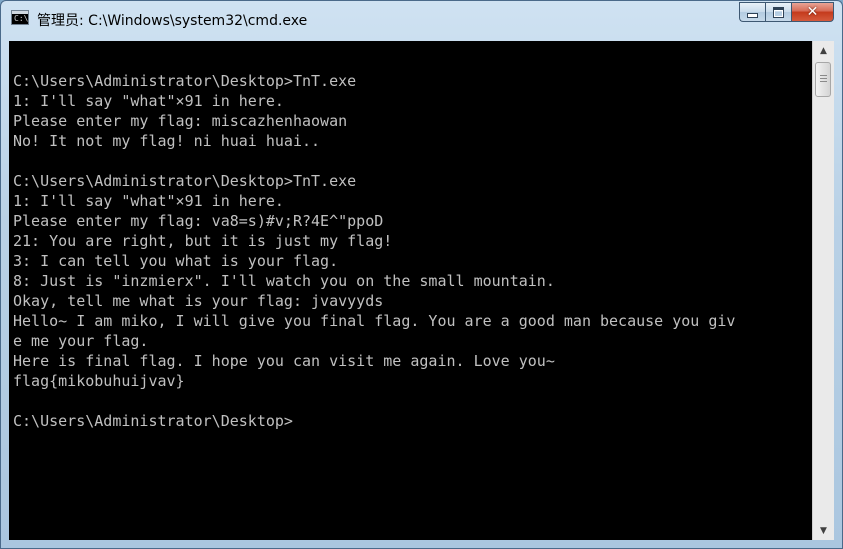 The height and width of the screenshot is (549, 843). What do you see at coordinates (752, 12) in the screenshot?
I see `minimize-button` at bounding box center [752, 12].